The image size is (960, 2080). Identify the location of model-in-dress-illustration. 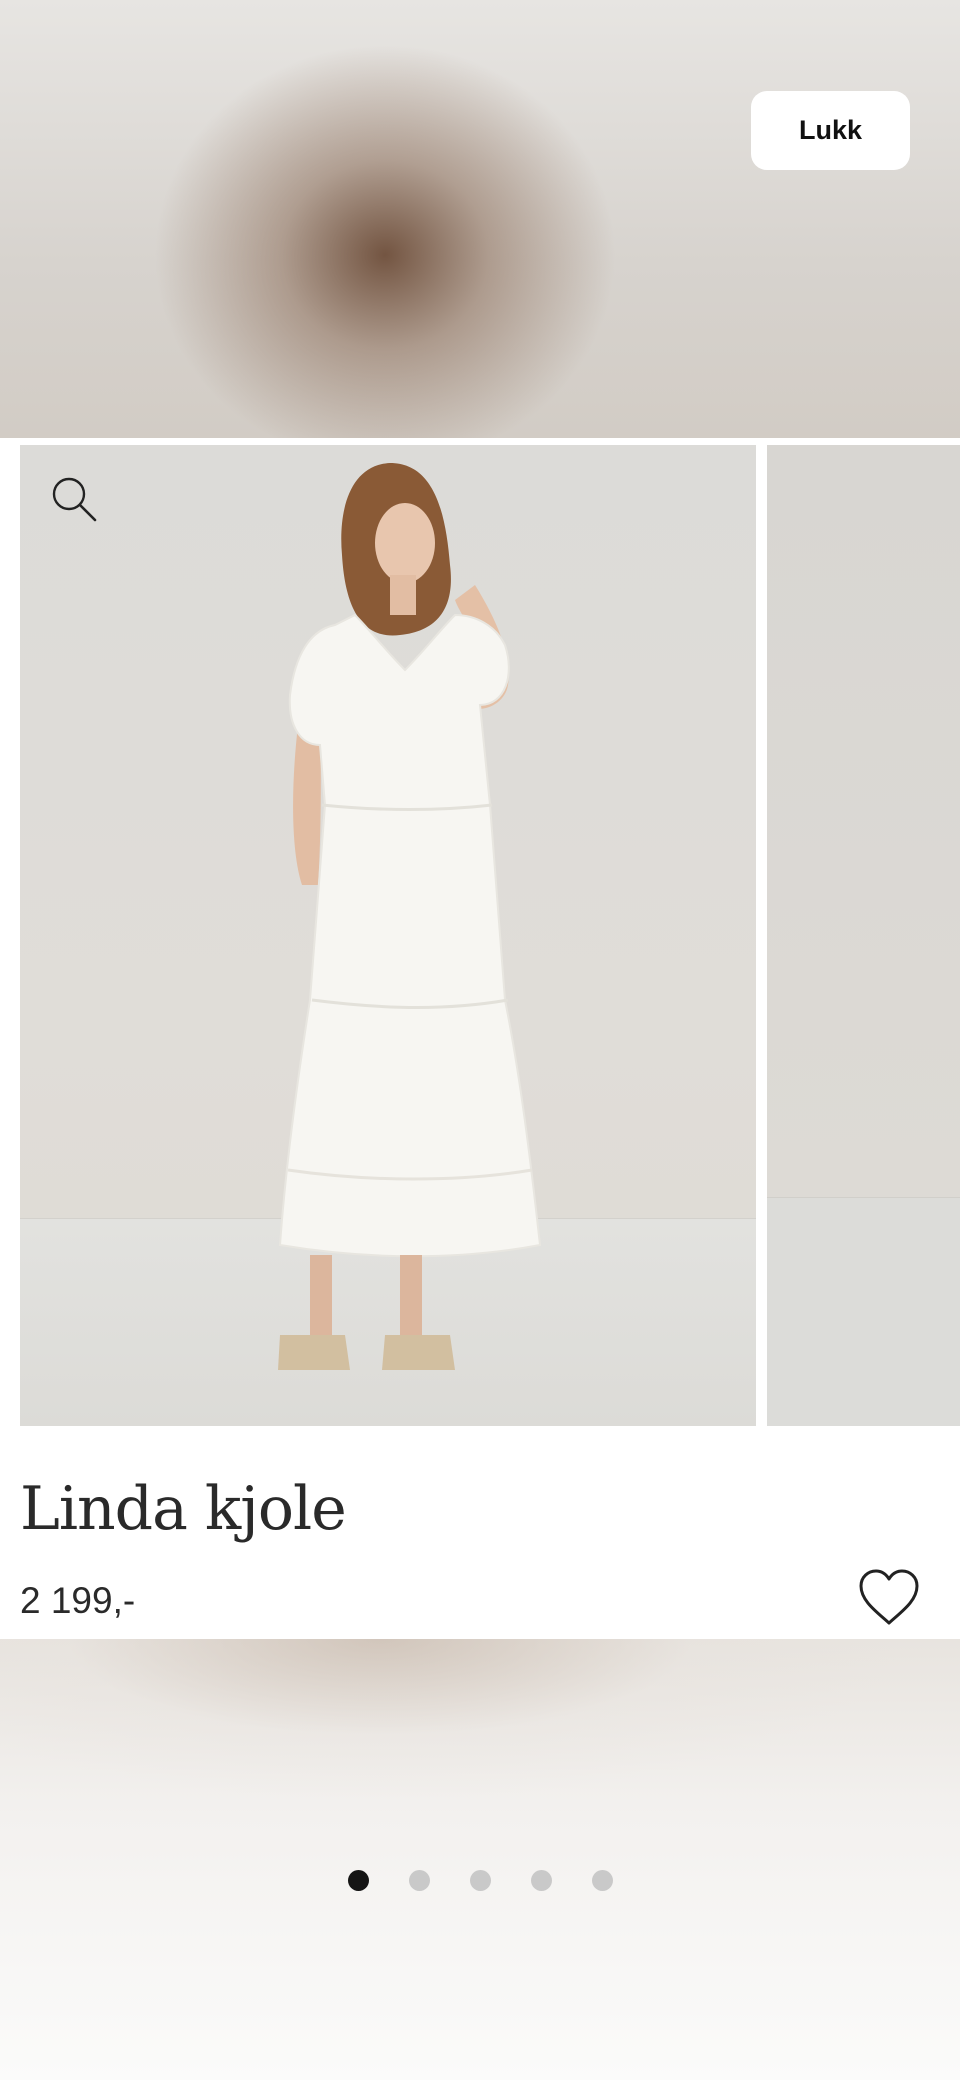
(410, 916).